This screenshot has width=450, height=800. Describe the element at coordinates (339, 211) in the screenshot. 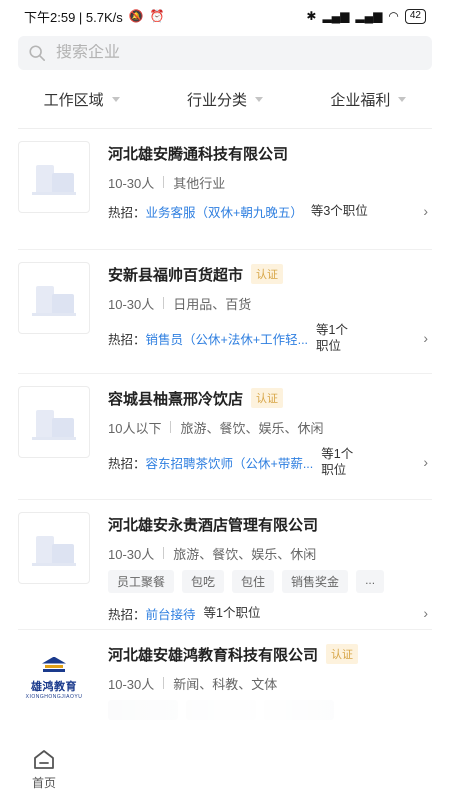

I see `job-count: 等3个职位` at that location.